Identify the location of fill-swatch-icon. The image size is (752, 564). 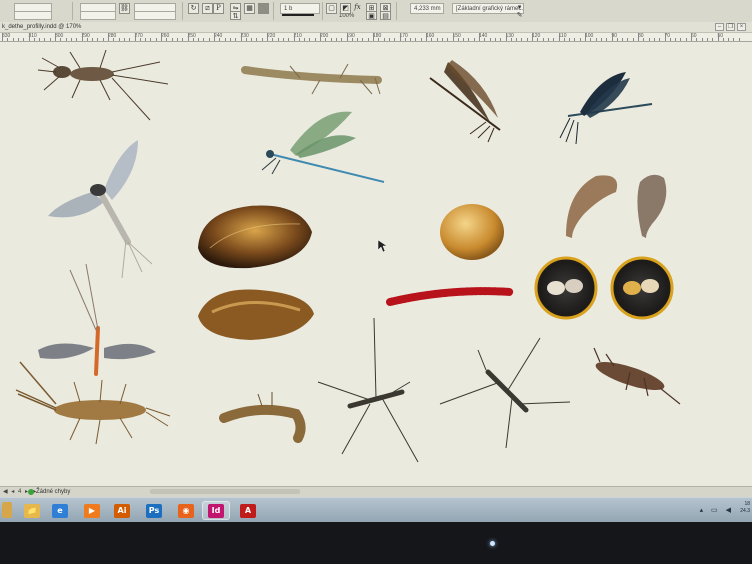
(263, 8).